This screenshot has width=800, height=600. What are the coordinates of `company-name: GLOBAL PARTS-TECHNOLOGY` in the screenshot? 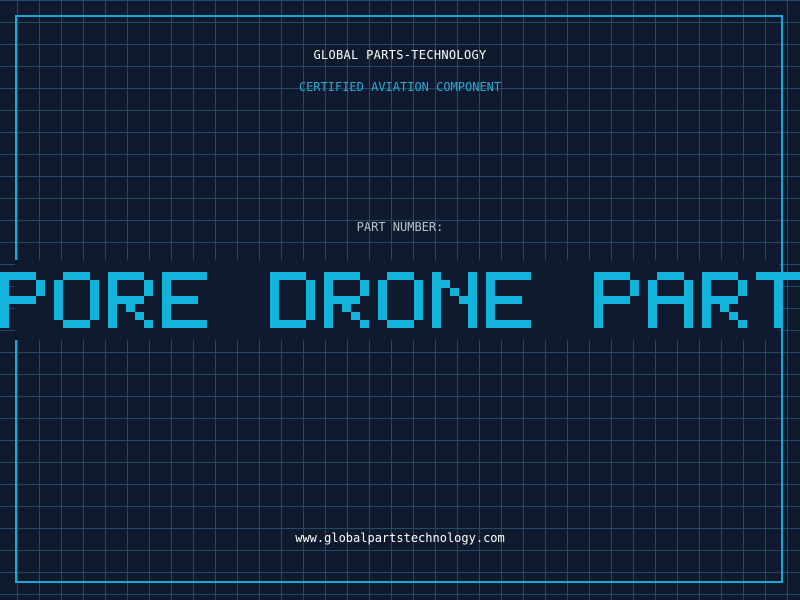 It's located at (400, 55).